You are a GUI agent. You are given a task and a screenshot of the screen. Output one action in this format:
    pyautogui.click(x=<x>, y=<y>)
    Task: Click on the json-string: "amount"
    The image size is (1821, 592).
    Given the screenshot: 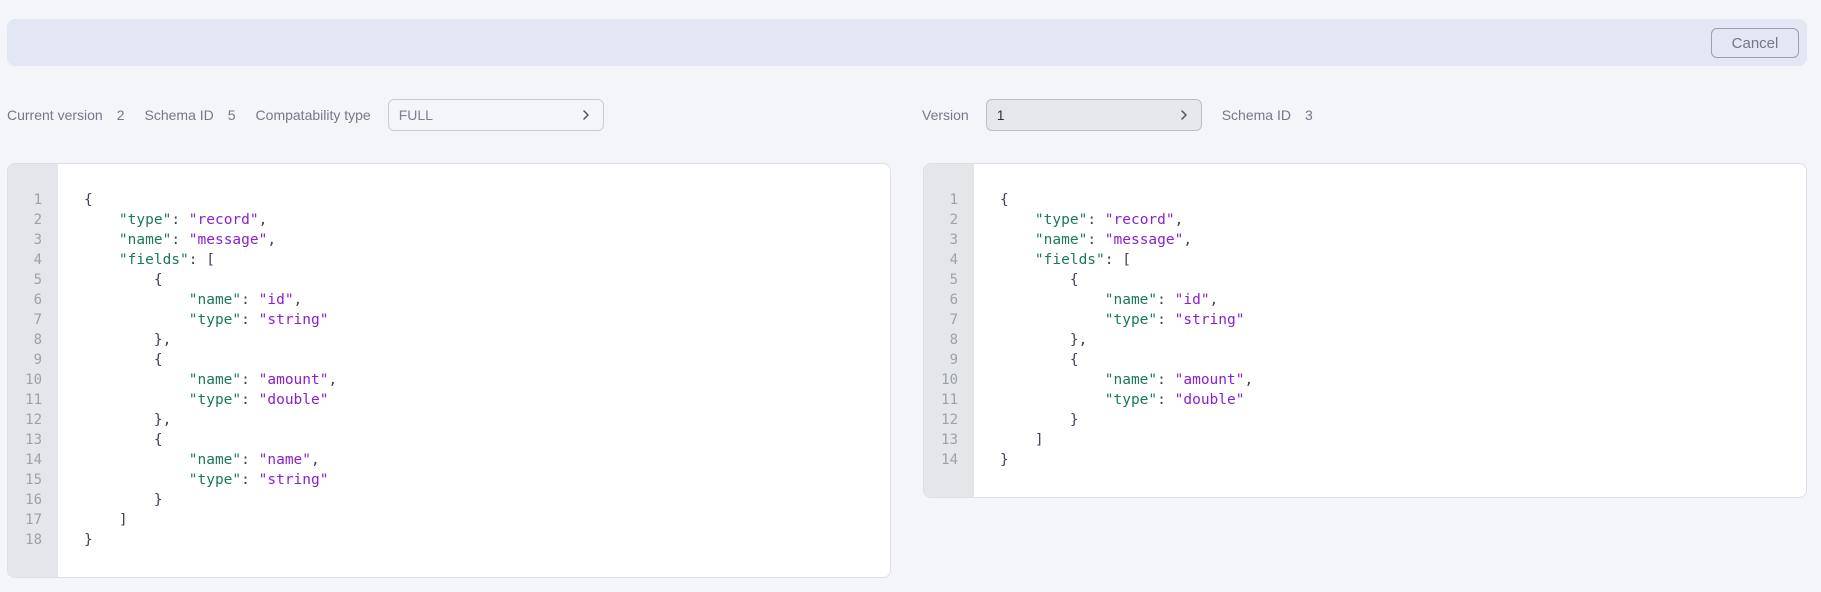 What is the action you would take?
    pyautogui.click(x=1209, y=380)
    